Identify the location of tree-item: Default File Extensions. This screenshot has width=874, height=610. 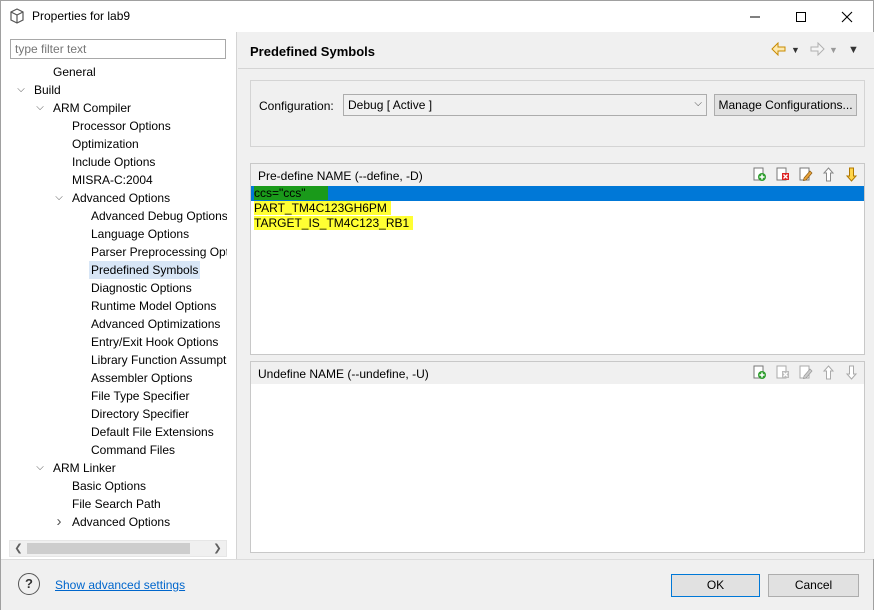
(152, 432).